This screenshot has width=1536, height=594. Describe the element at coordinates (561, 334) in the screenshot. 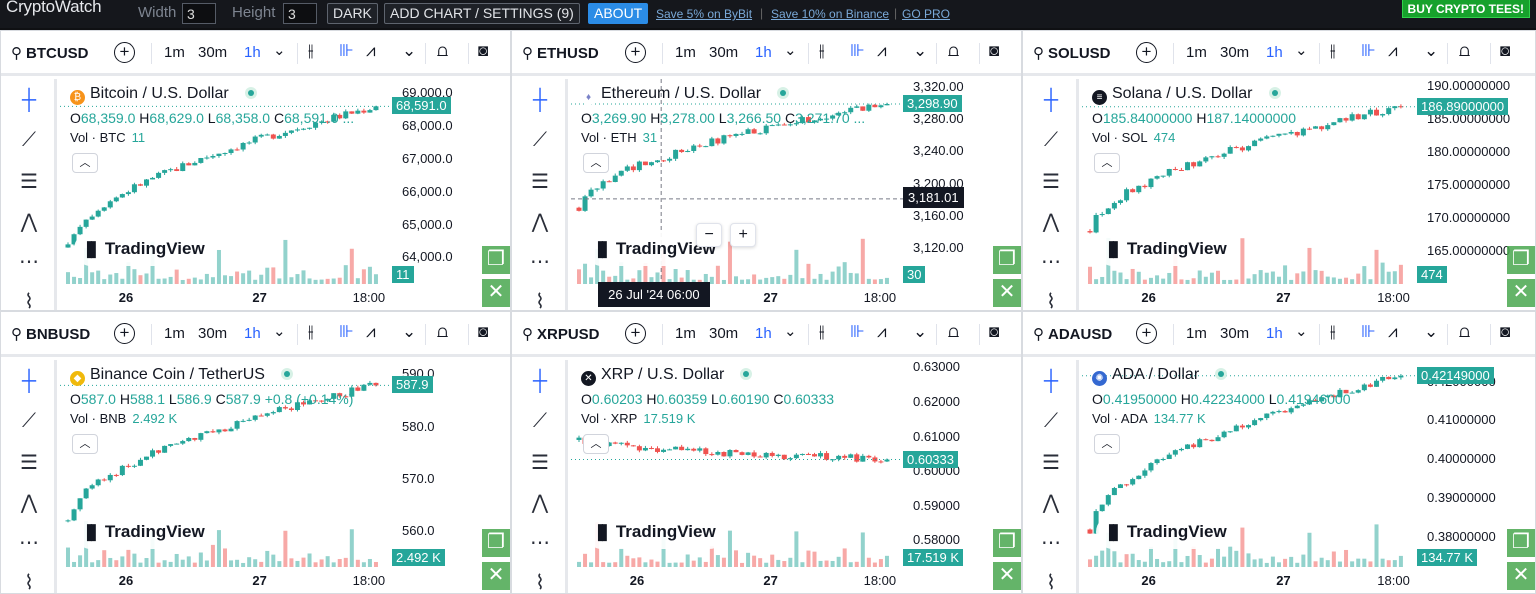

I see `symbol-search: ⚲ XRPUSD` at that location.